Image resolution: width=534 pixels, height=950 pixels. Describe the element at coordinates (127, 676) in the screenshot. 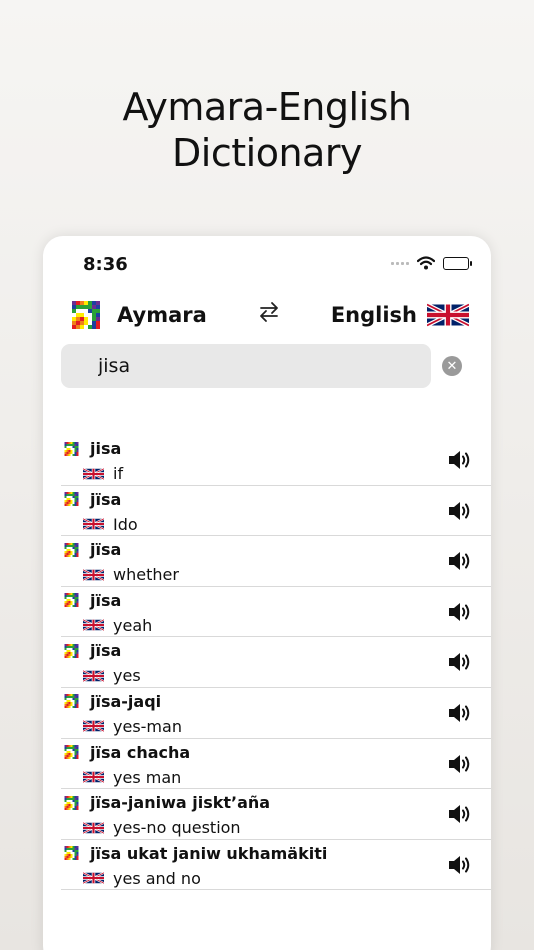

I see `result-translation: yes` at that location.